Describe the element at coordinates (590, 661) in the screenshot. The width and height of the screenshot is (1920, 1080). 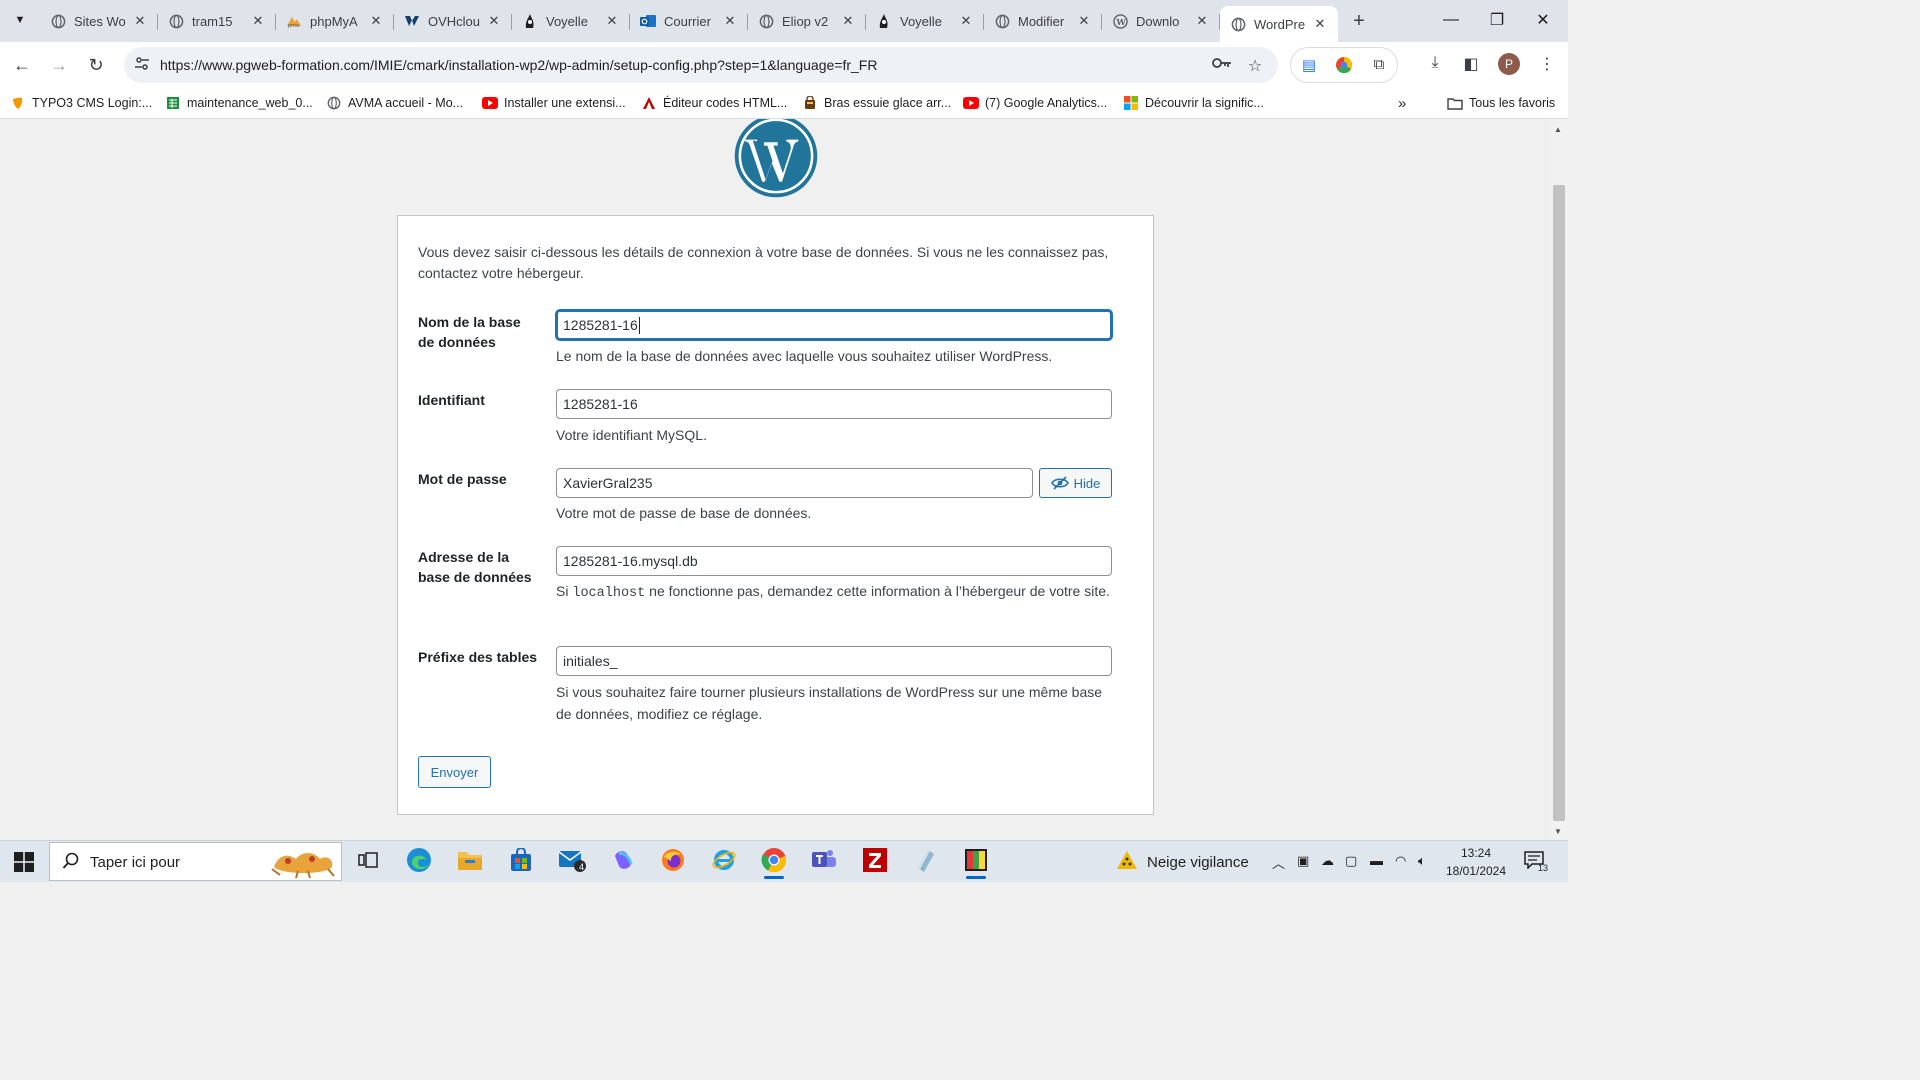
I see `prefix-value: initiales_` at that location.